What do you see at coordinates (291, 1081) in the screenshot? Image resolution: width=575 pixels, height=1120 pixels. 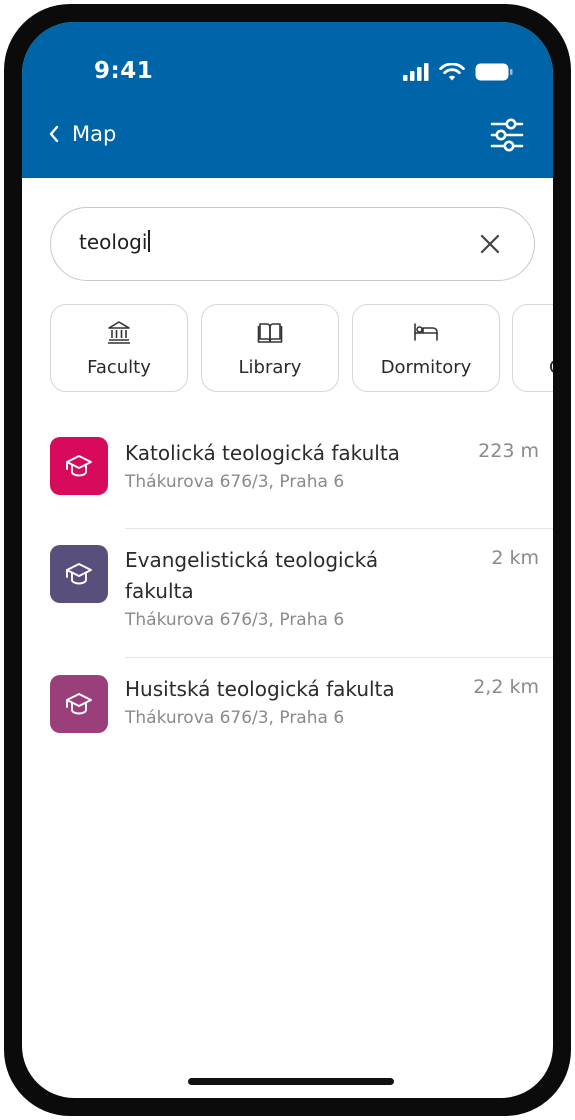 I see `home-indicator` at bounding box center [291, 1081].